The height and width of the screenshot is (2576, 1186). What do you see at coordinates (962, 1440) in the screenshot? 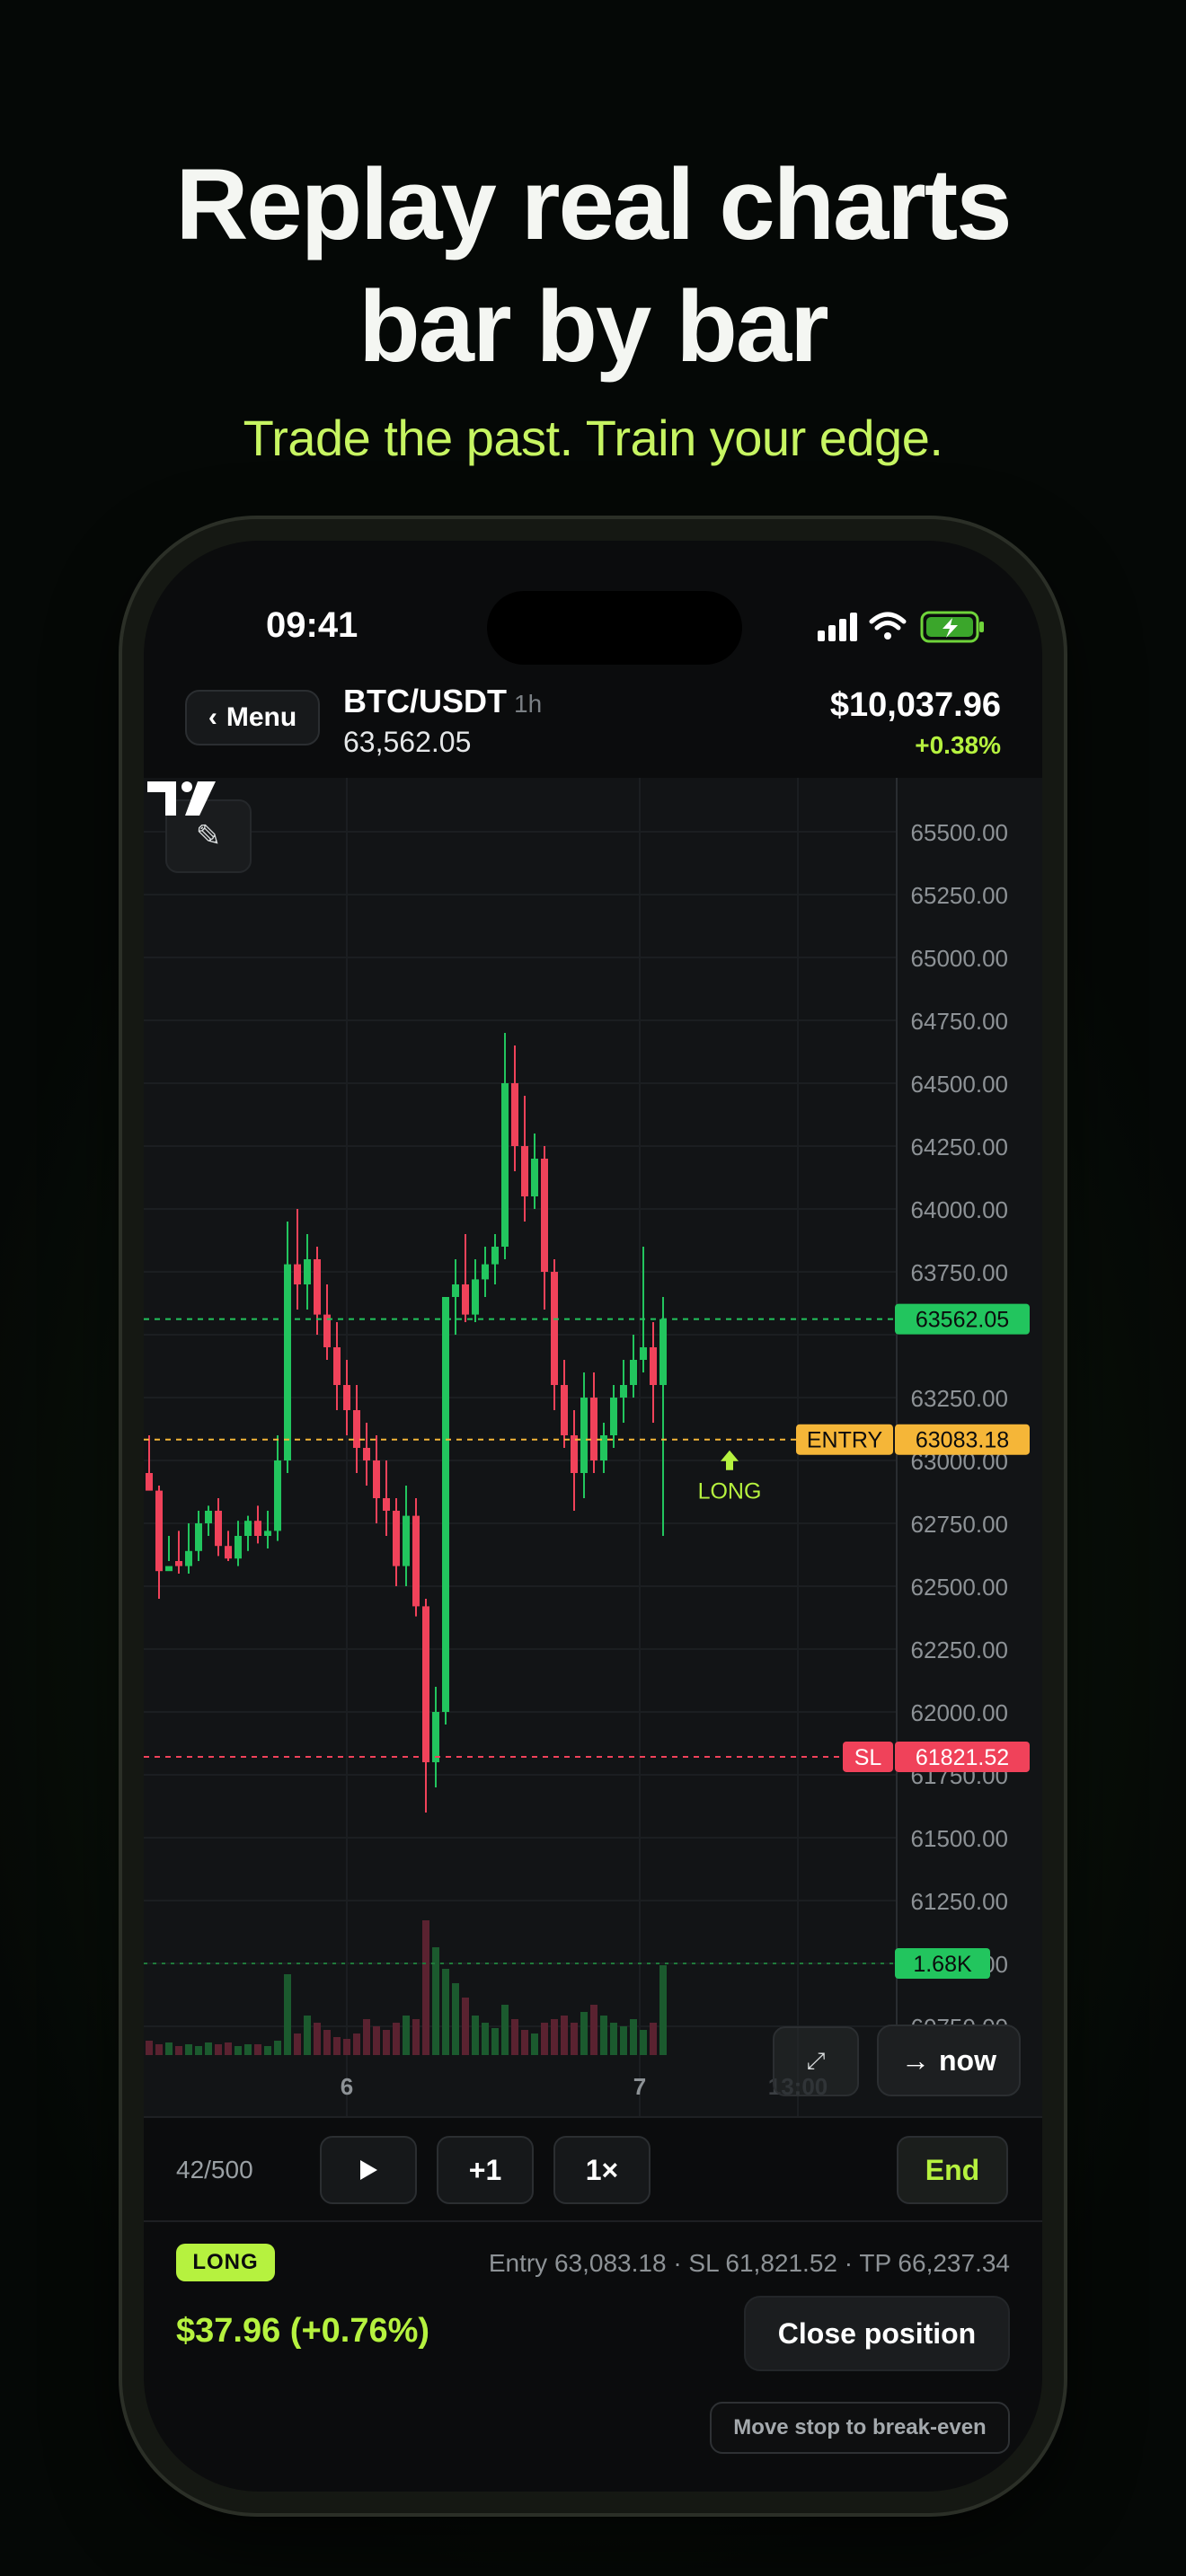
I see `entry-price-tag: 63083.18` at bounding box center [962, 1440].